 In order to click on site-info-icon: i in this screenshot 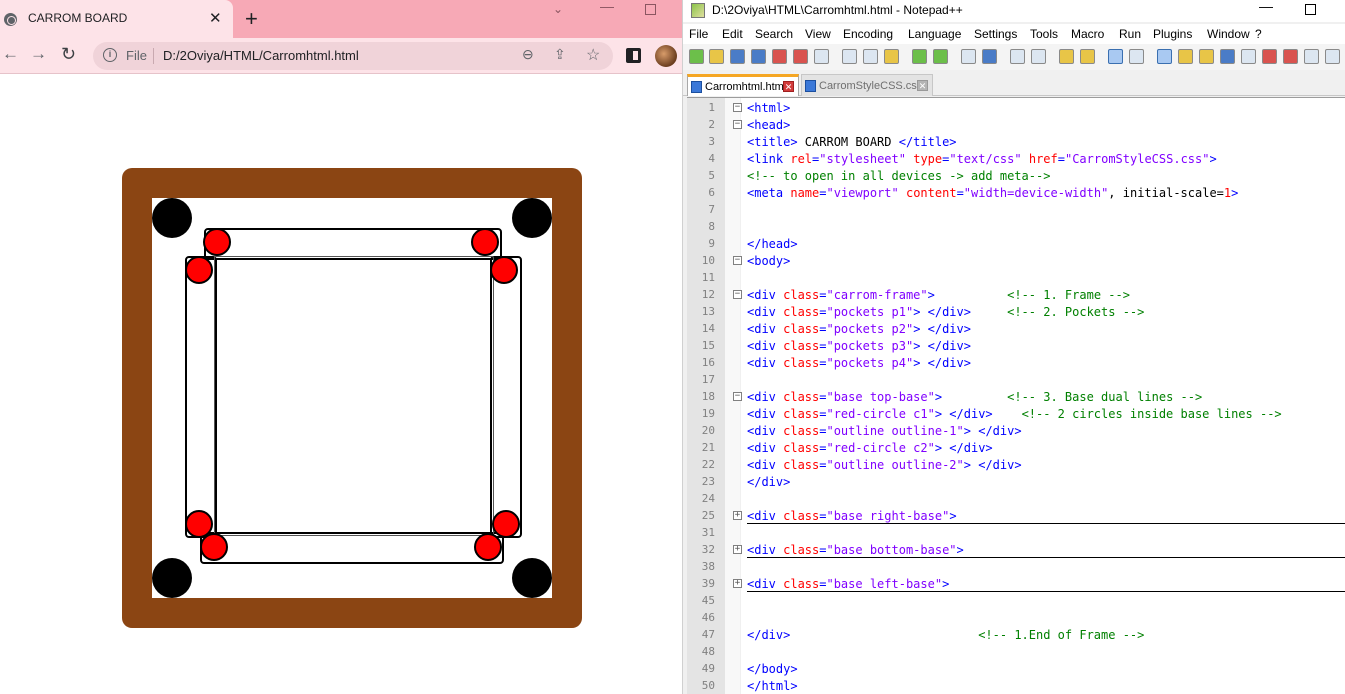, I will do `click(110, 55)`.